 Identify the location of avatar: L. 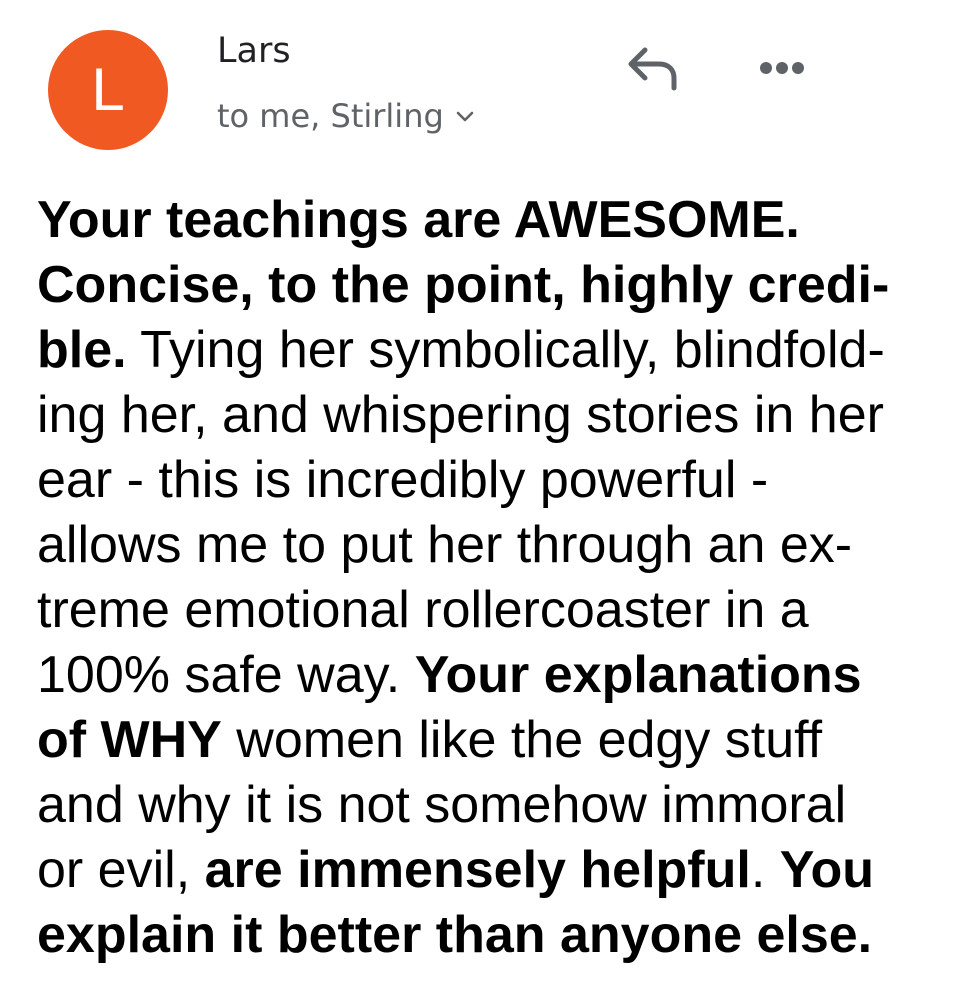
(108, 90).